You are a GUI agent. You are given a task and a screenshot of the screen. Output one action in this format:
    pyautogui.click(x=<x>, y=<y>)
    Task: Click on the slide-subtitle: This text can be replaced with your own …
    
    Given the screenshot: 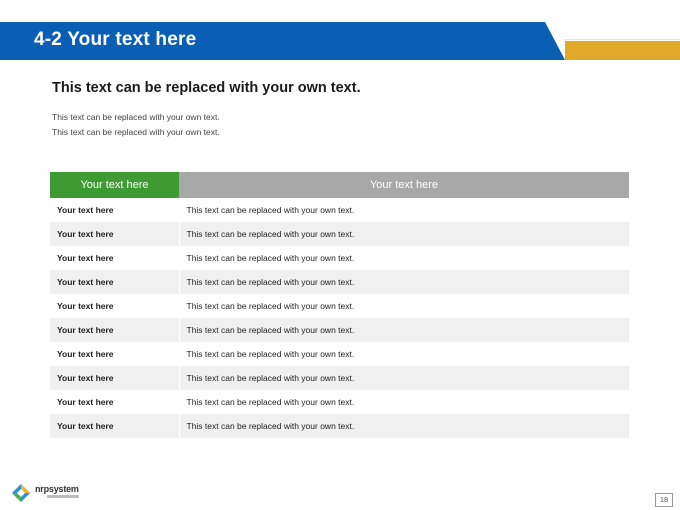 What is the action you would take?
    pyautogui.click(x=206, y=88)
    